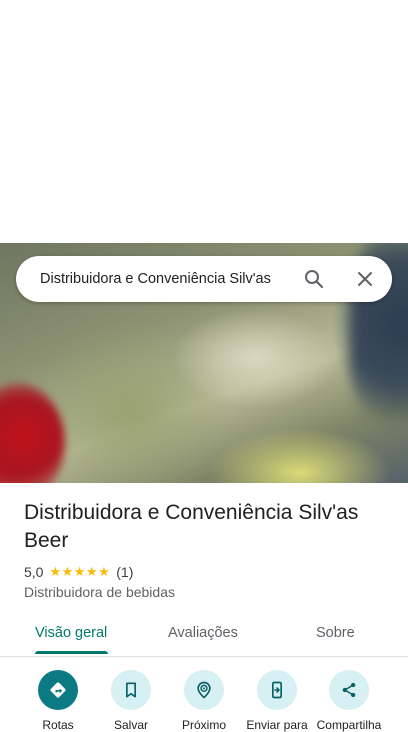 The width and height of the screenshot is (408, 732). I want to click on save-button: Salvar, so click(131, 701).